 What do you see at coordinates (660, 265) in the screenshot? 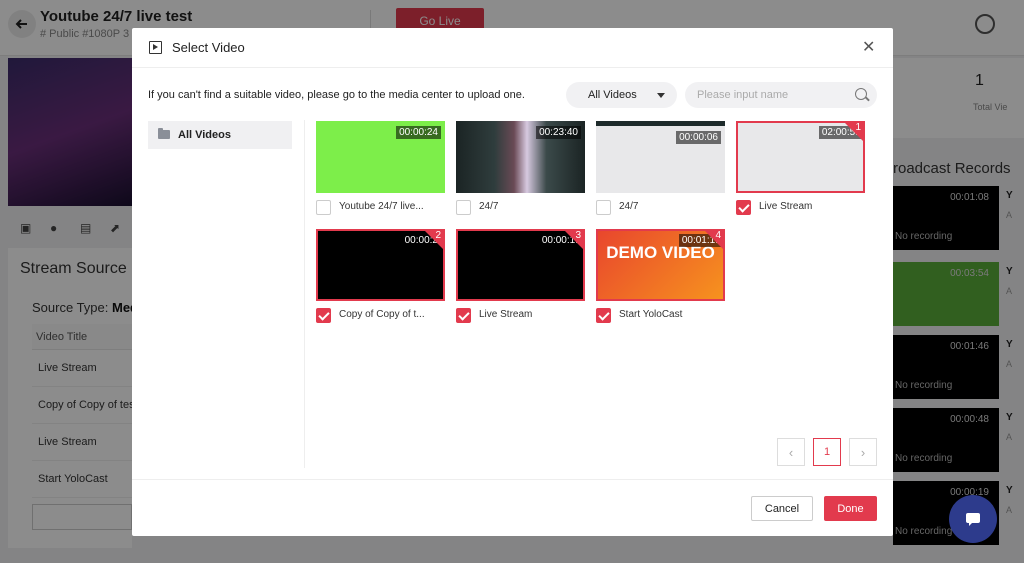
I see `video-thumbnail: DEMO VIDEO 00:01:1: 4` at bounding box center [660, 265].